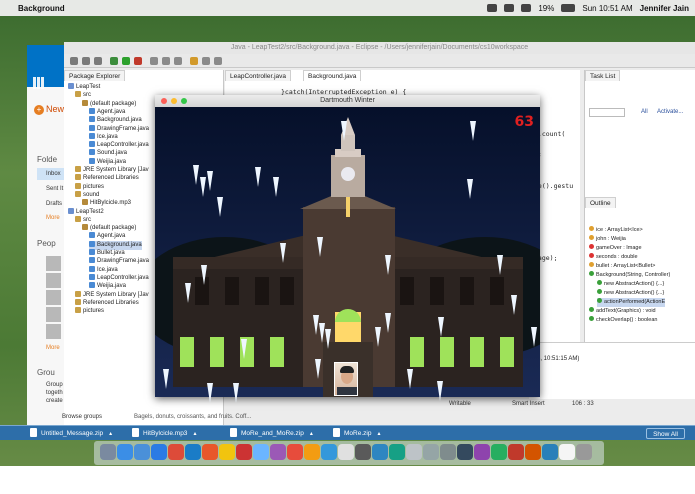 The height and width of the screenshot is (494, 695). I want to click on download-item: Untitled_Message.zip ▴, so click(71, 433).